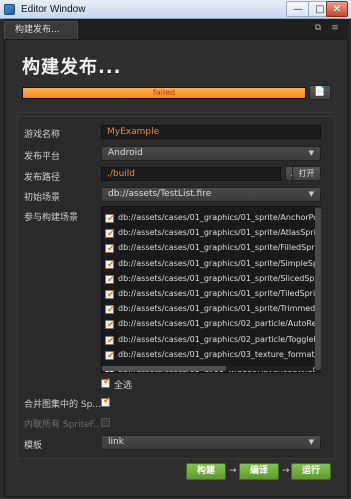  What do you see at coordinates (53, 9) in the screenshot?
I see `window-title: Editor Window` at bounding box center [53, 9].